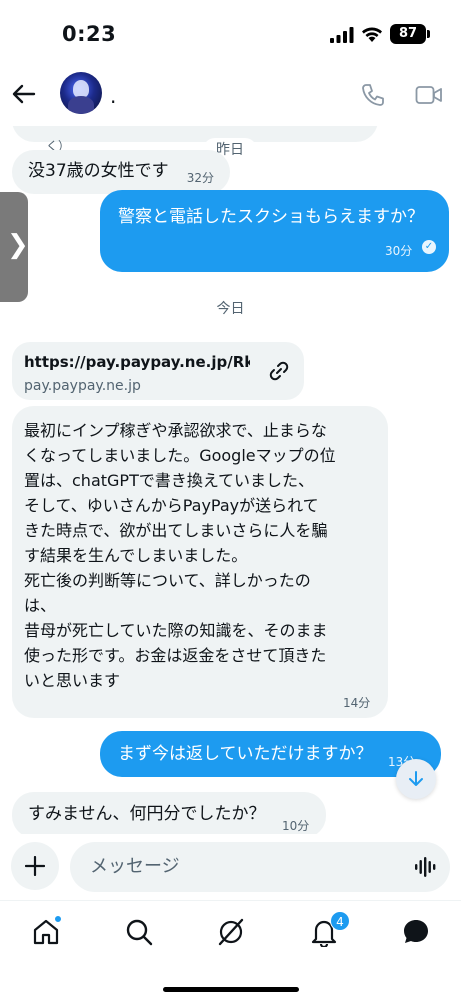  I want to click on search-icon, so click(139, 932).